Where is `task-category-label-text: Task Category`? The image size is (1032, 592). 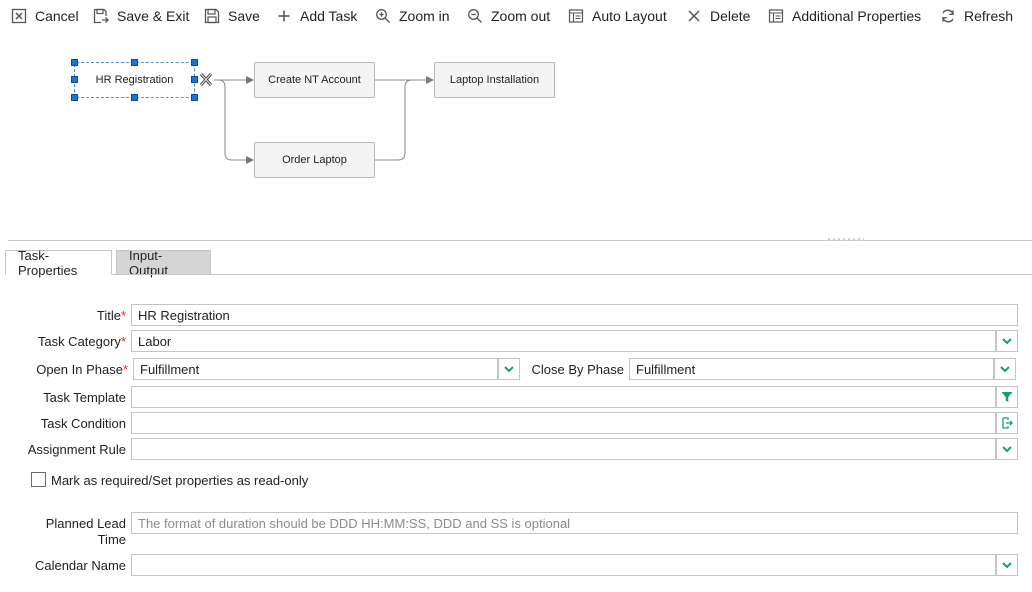
task-category-label-text: Task Category is located at coordinates (79, 341).